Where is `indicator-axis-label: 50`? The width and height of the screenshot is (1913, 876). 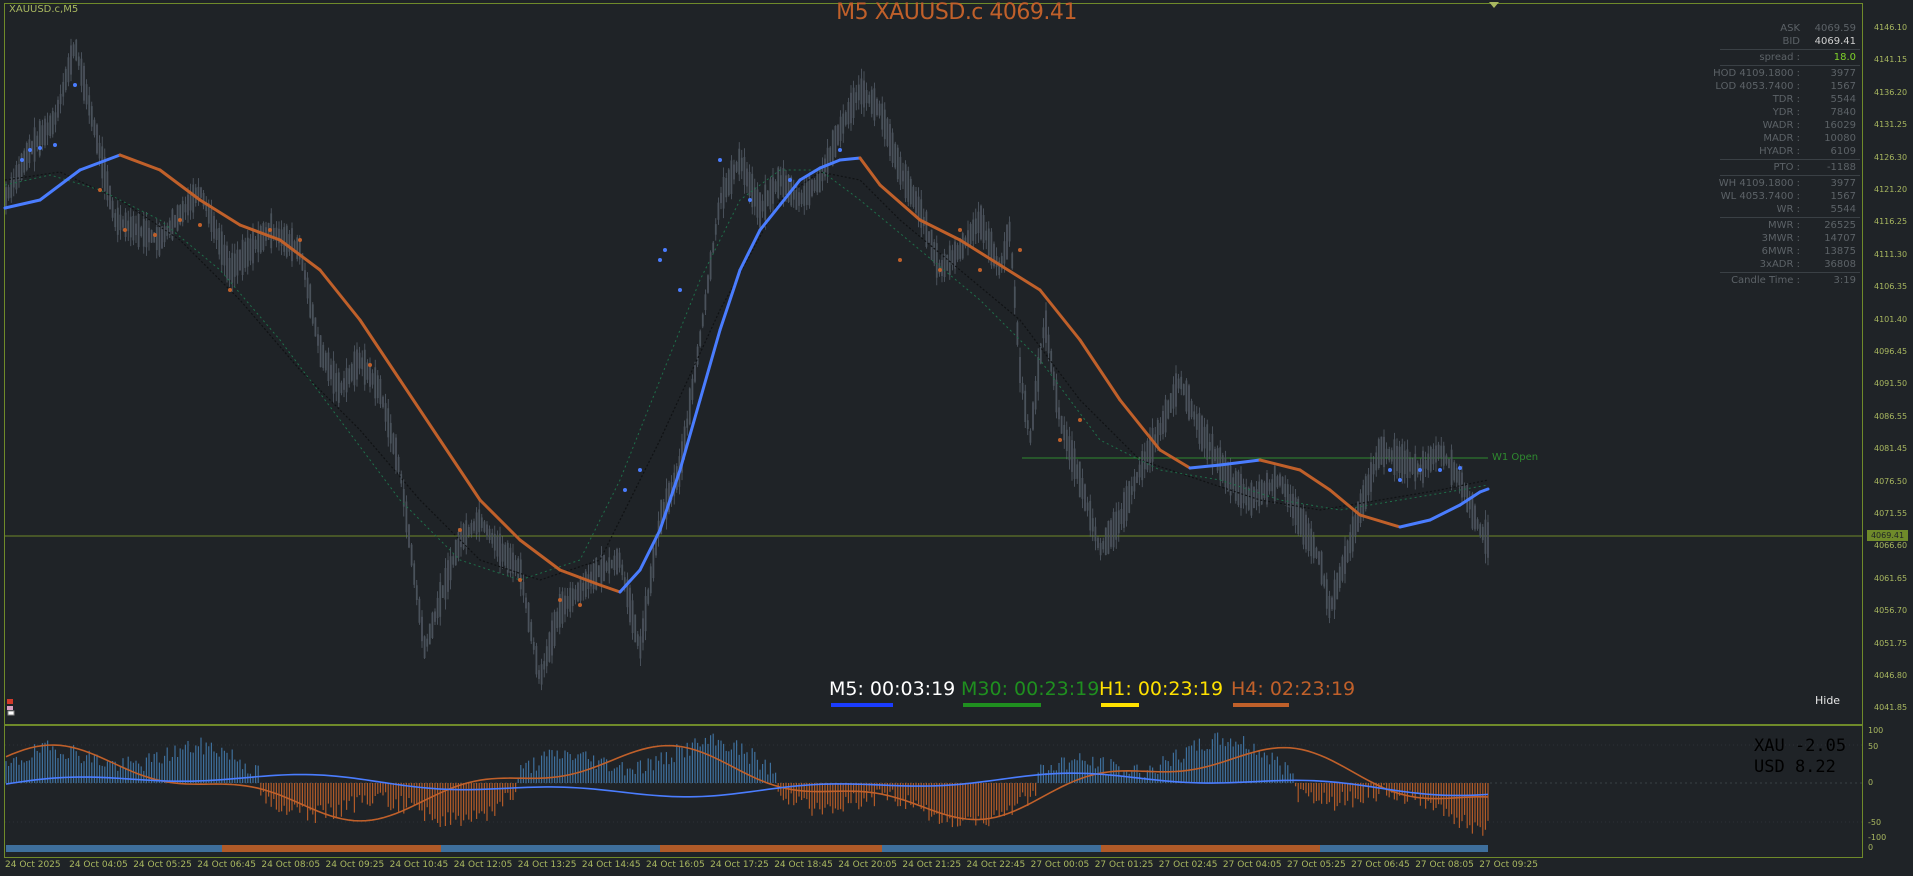 indicator-axis-label: 50 is located at coordinates (1873, 746).